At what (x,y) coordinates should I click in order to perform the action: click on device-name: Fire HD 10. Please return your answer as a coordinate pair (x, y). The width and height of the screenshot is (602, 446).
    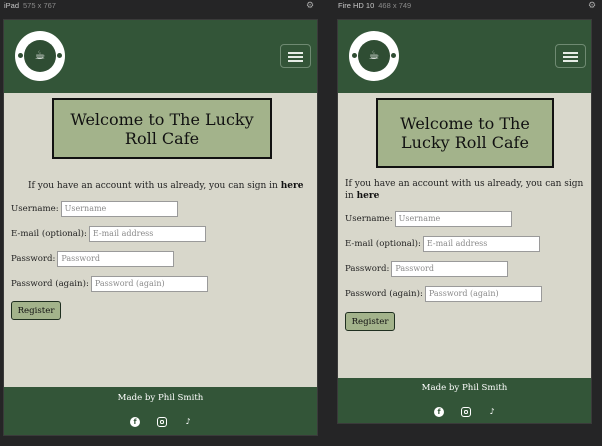
    Looking at the image, I should click on (356, 5).